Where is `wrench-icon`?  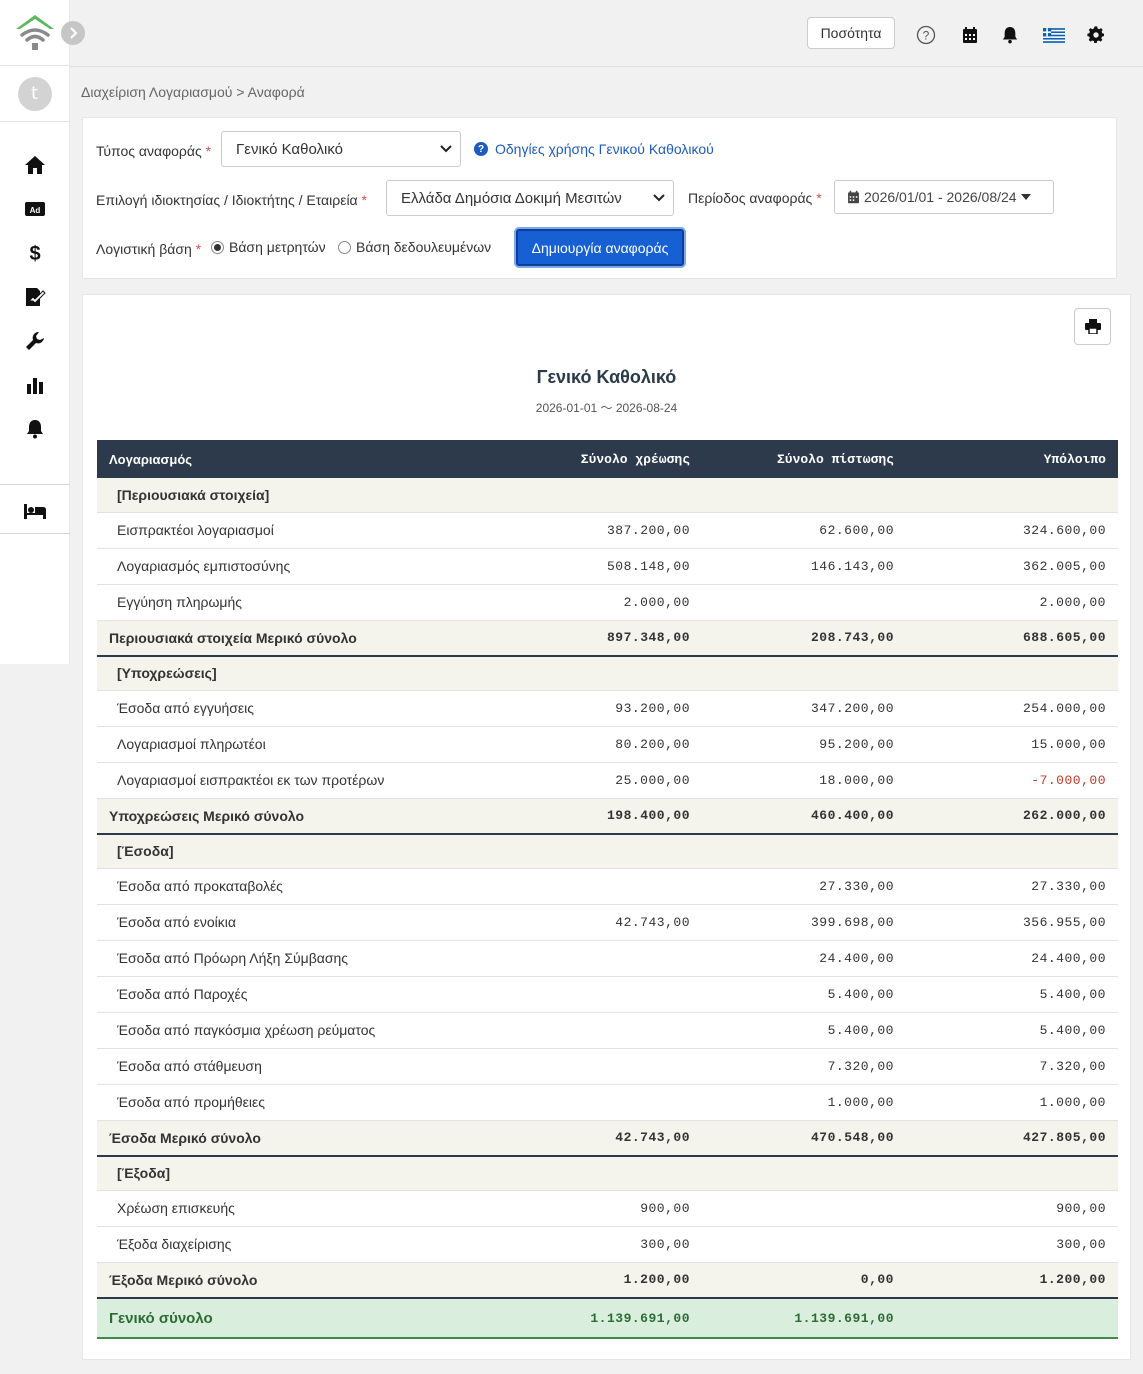 wrench-icon is located at coordinates (35, 341).